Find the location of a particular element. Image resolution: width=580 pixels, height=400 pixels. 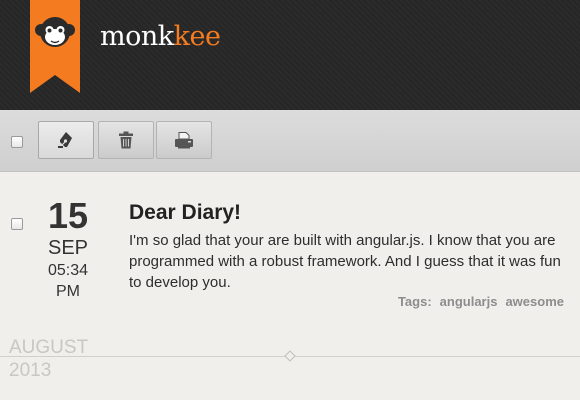

print-button is located at coordinates (184, 140).